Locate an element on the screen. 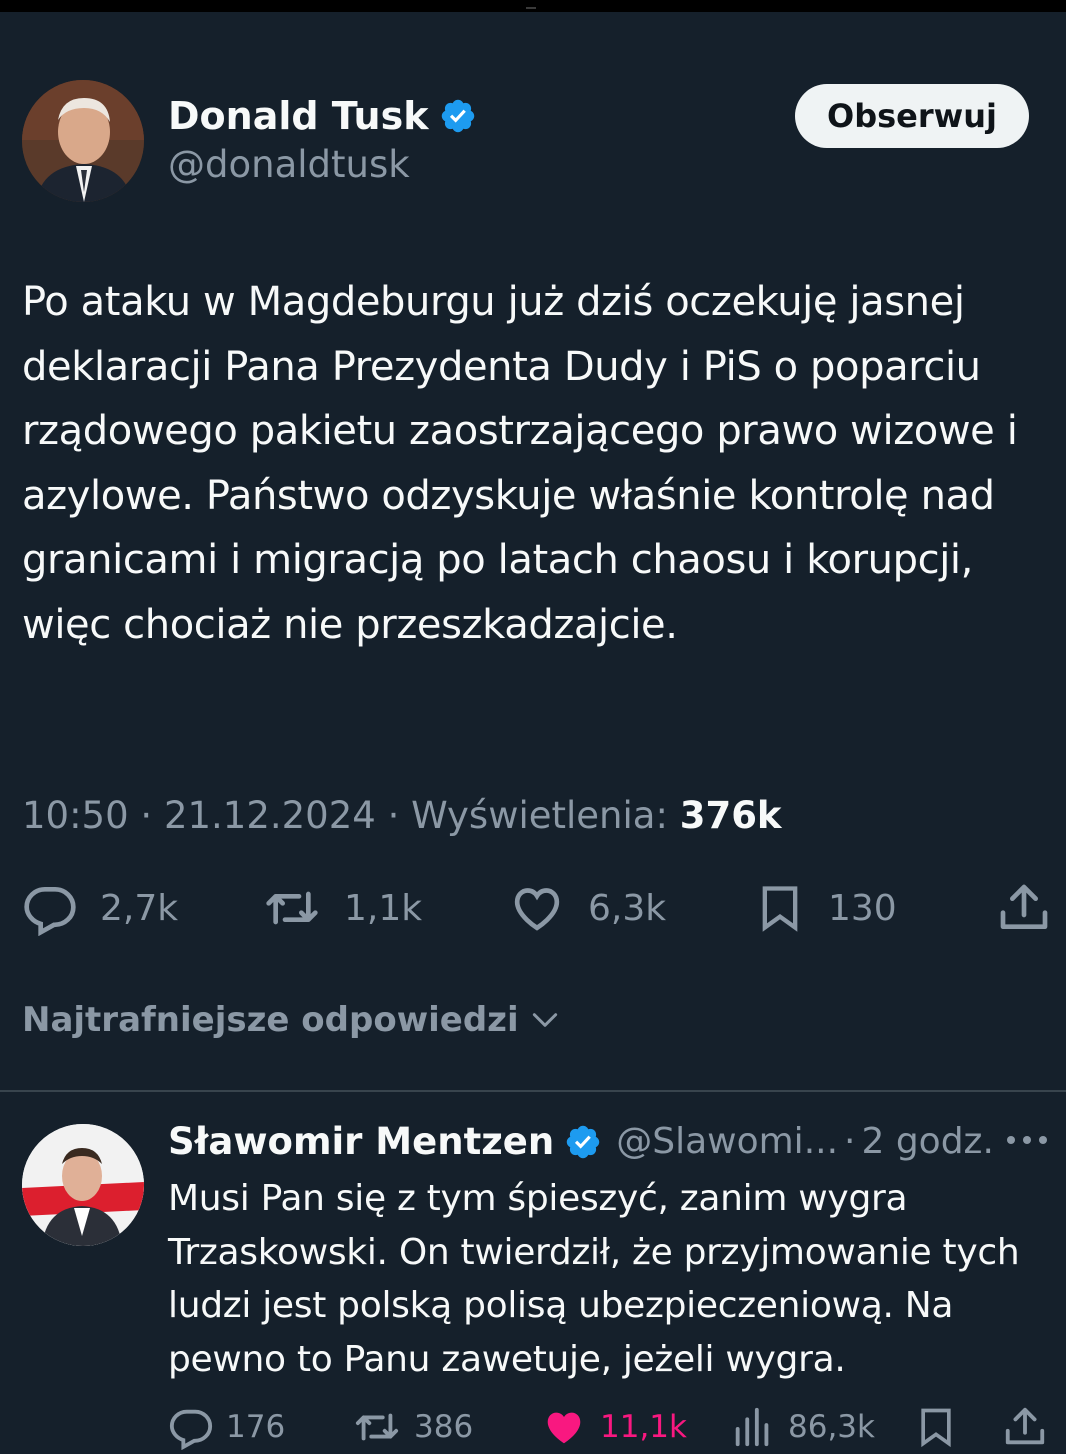  follow-button: Obserwuj is located at coordinates (912, 116).